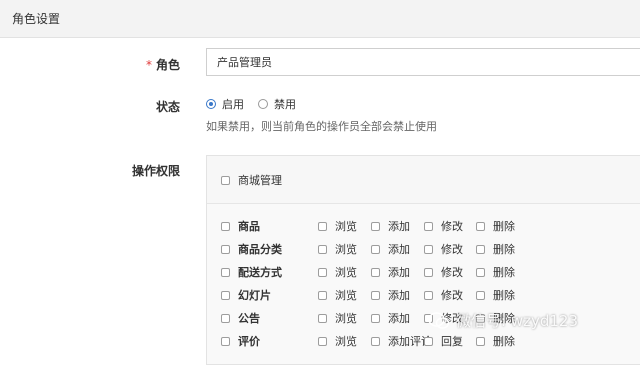 This screenshot has width=640, height=365. I want to click on page-header: 角色设置, so click(320, 19).